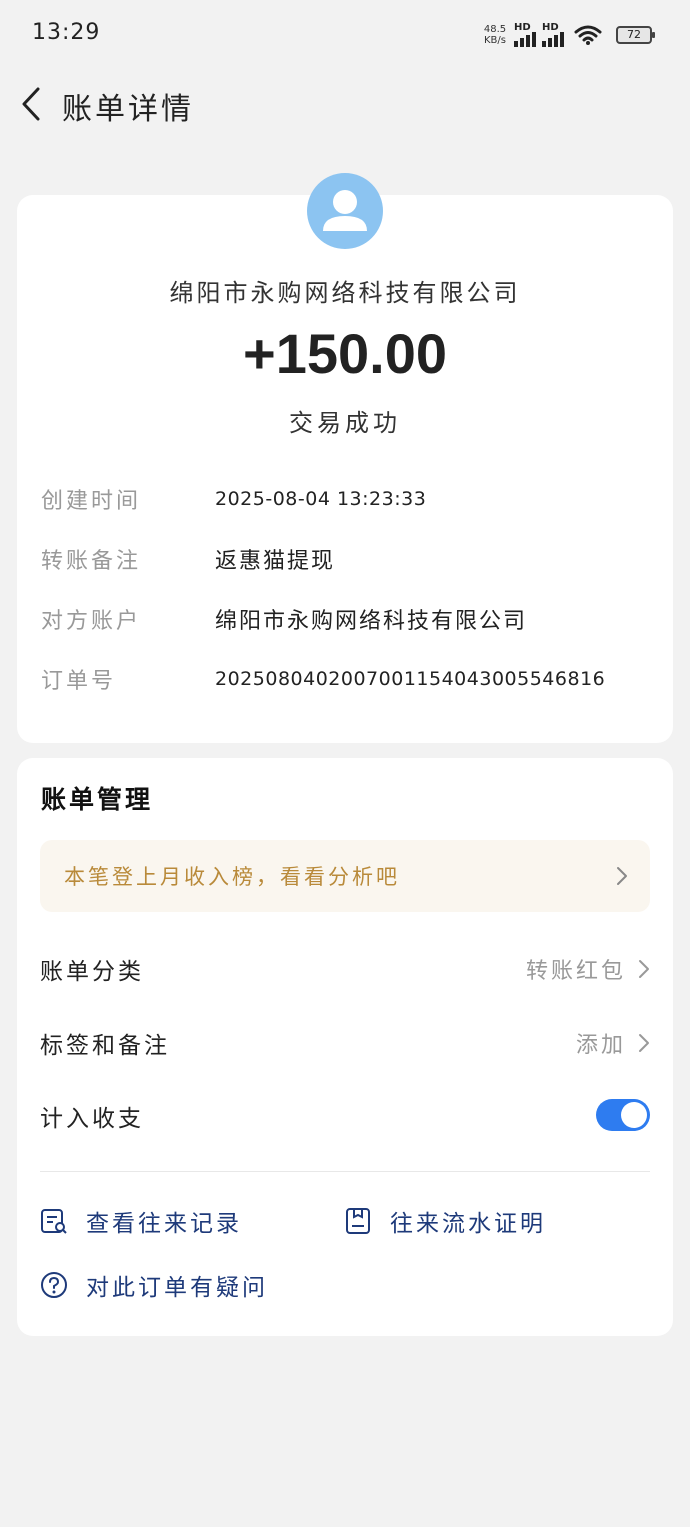 Image resolution: width=690 pixels, height=1527 pixels. What do you see at coordinates (495, 35) in the screenshot?
I see `network-speed: 48.5 KB/s` at bounding box center [495, 35].